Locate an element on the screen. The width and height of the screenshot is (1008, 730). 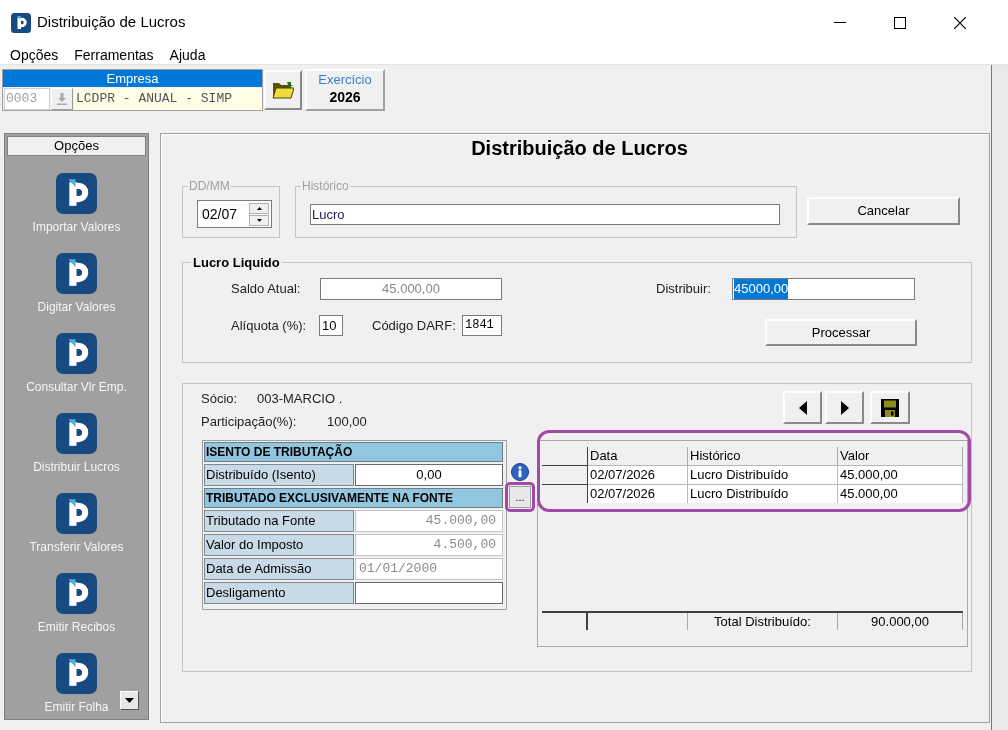
company-name-field: LCDPR - ANUAL - SIMP is located at coordinates (168, 99).